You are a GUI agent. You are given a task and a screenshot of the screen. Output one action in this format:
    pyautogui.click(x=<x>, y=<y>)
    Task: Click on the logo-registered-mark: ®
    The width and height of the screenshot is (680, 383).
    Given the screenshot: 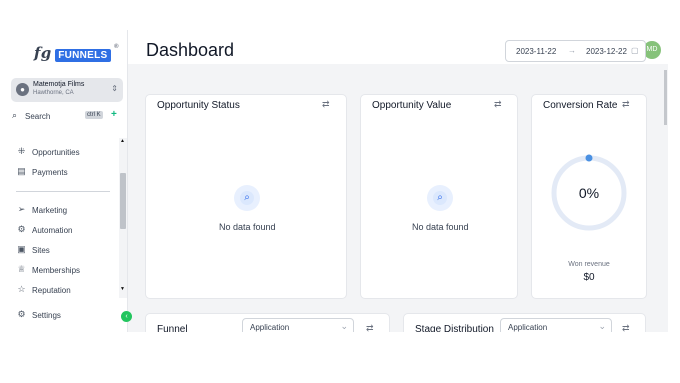 What is the action you would take?
    pyautogui.click(x=116, y=47)
    